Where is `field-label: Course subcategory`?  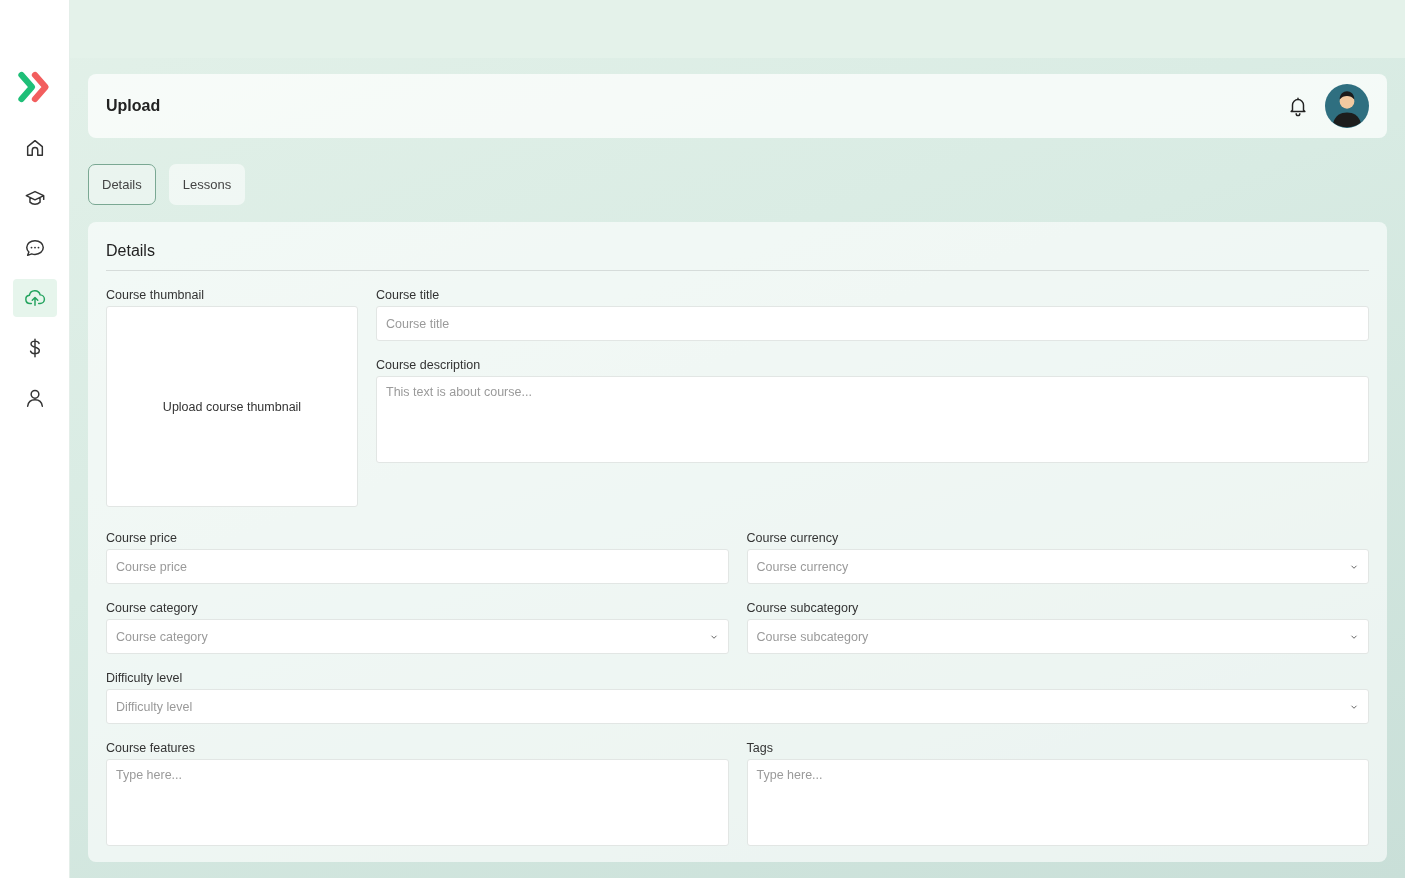
field-label: Course subcategory is located at coordinates (803, 608).